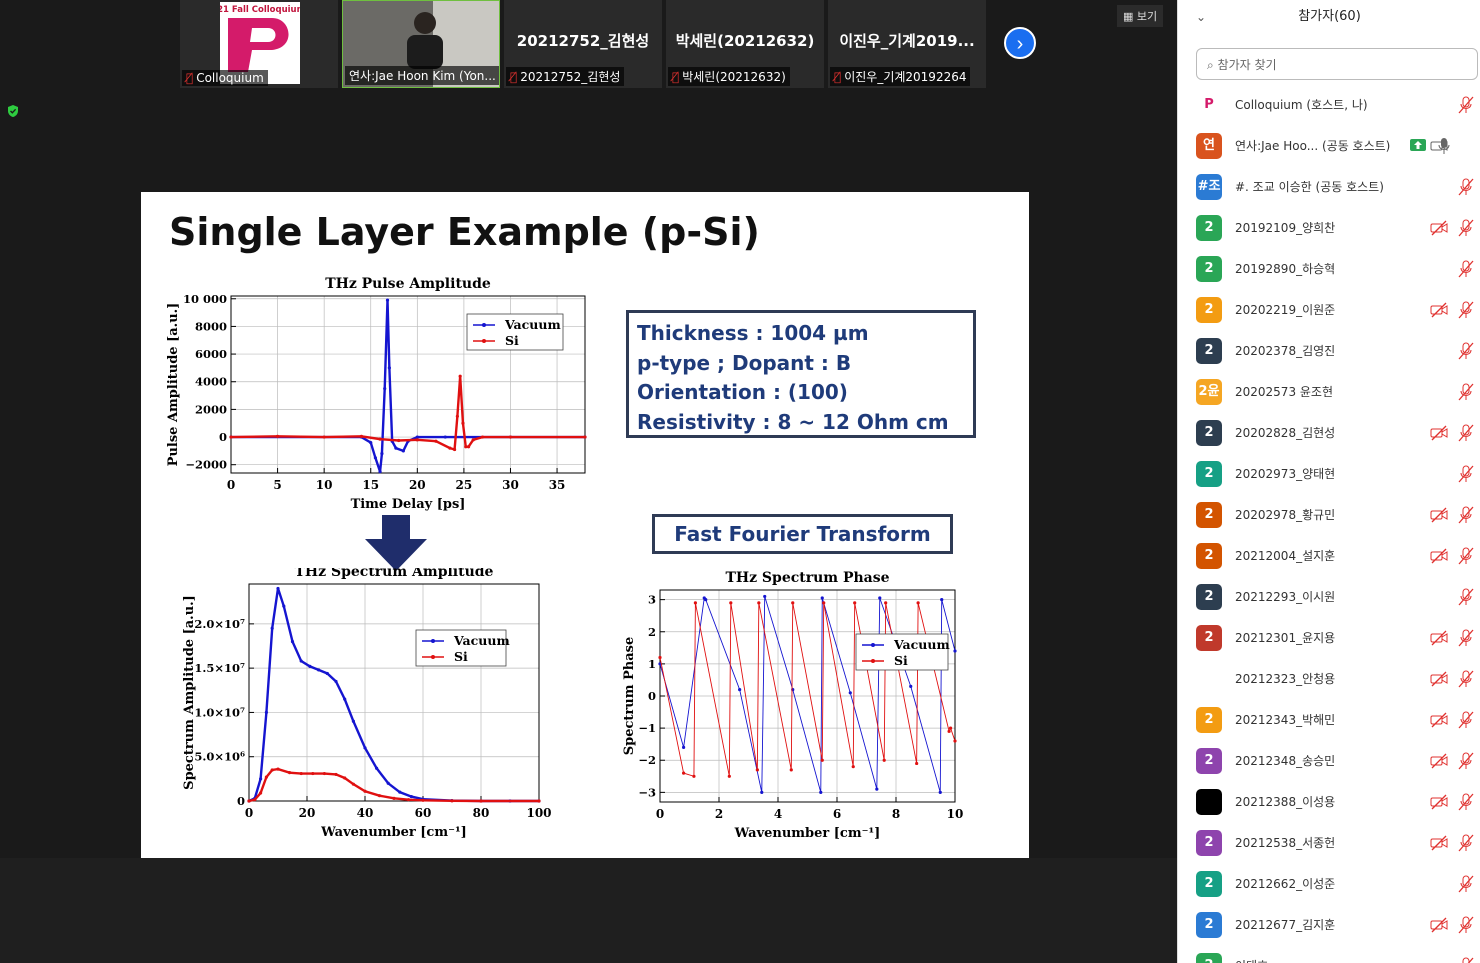  I want to click on participant-row: 20212388_이성용, so click(1329, 801).